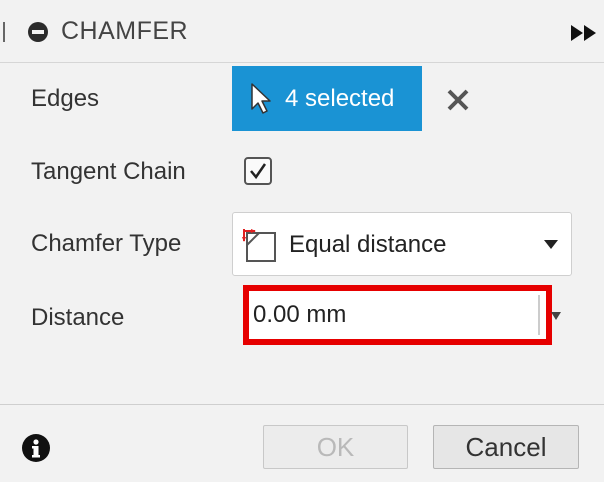  Describe the element at coordinates (302, 404) in the screenshot. I see `footer-divider` at that location.